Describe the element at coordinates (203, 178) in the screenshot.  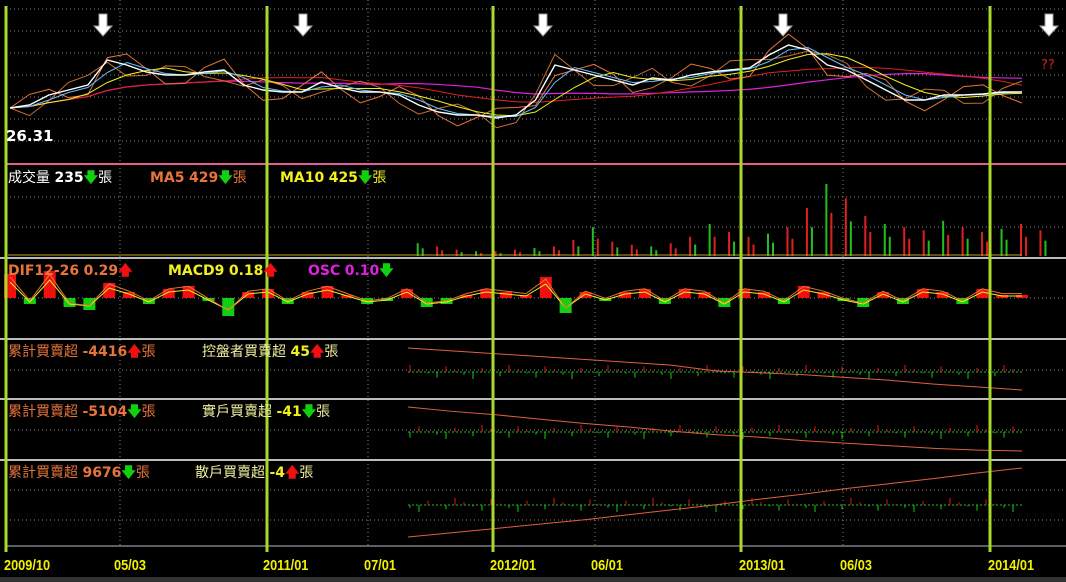
I see `ma5-value: 429` at that location.